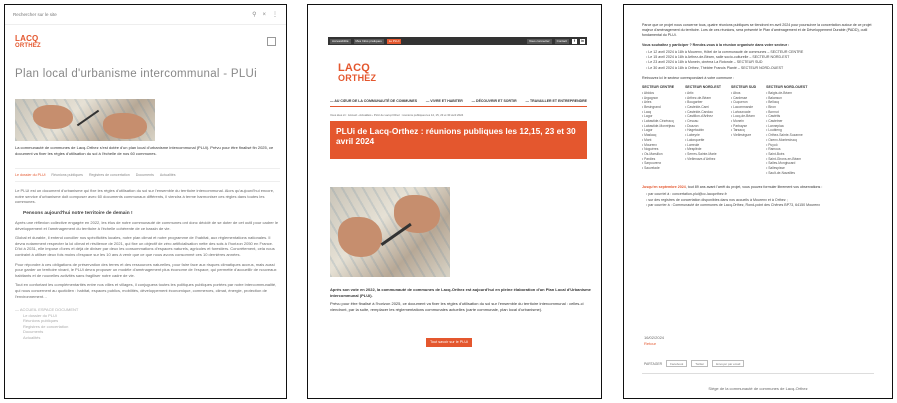  What do you see at coordinates (271, 41) in the screenshot?
I see `menu-icon` at bounding box center [271, 41].